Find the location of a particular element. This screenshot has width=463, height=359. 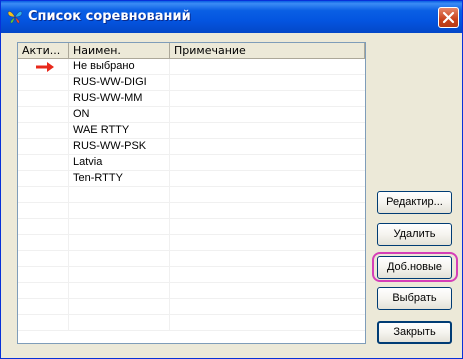

title-bar: Список соревнований is located at coordinates (231, 17).